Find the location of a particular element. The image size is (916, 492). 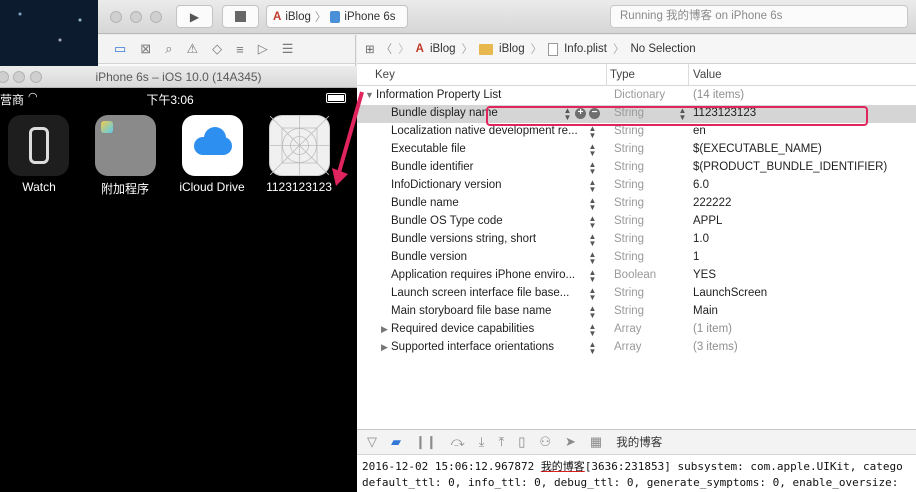

icloud-icon is located at coordinates (212, 145).